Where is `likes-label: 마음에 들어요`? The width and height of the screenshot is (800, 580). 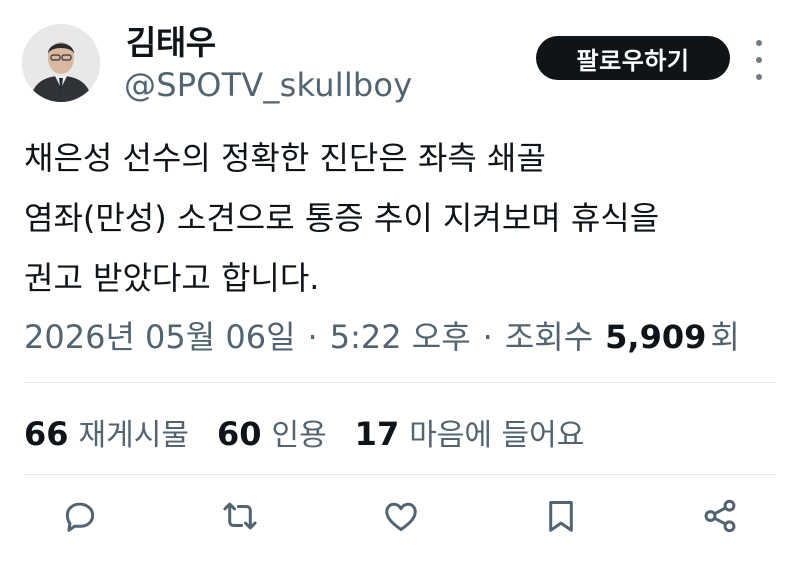
likes-label: 마음에 들어요 is located at coordinates (497, 435).